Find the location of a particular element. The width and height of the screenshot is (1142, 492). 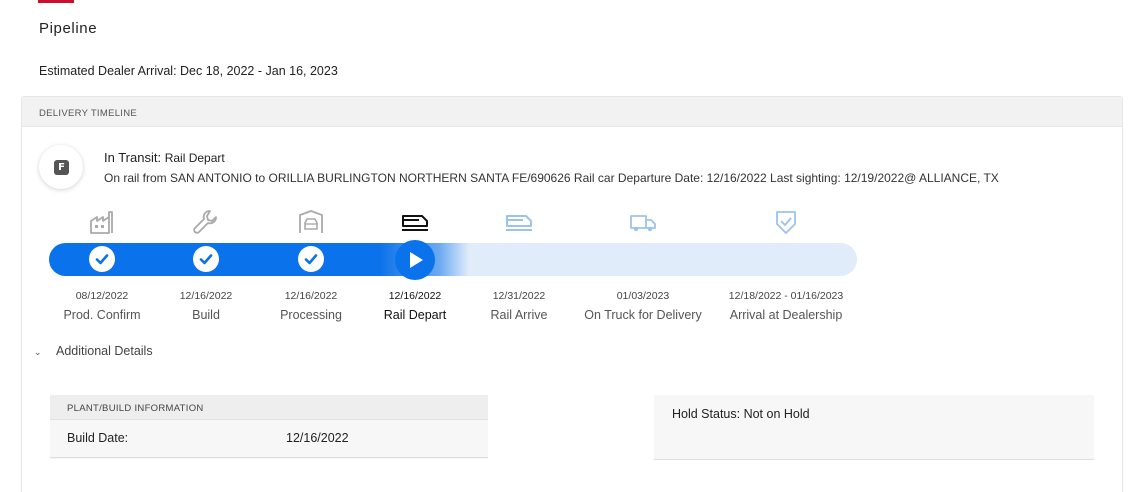

stage-date: 01/03/2023 is located at coordinates (643, 296).